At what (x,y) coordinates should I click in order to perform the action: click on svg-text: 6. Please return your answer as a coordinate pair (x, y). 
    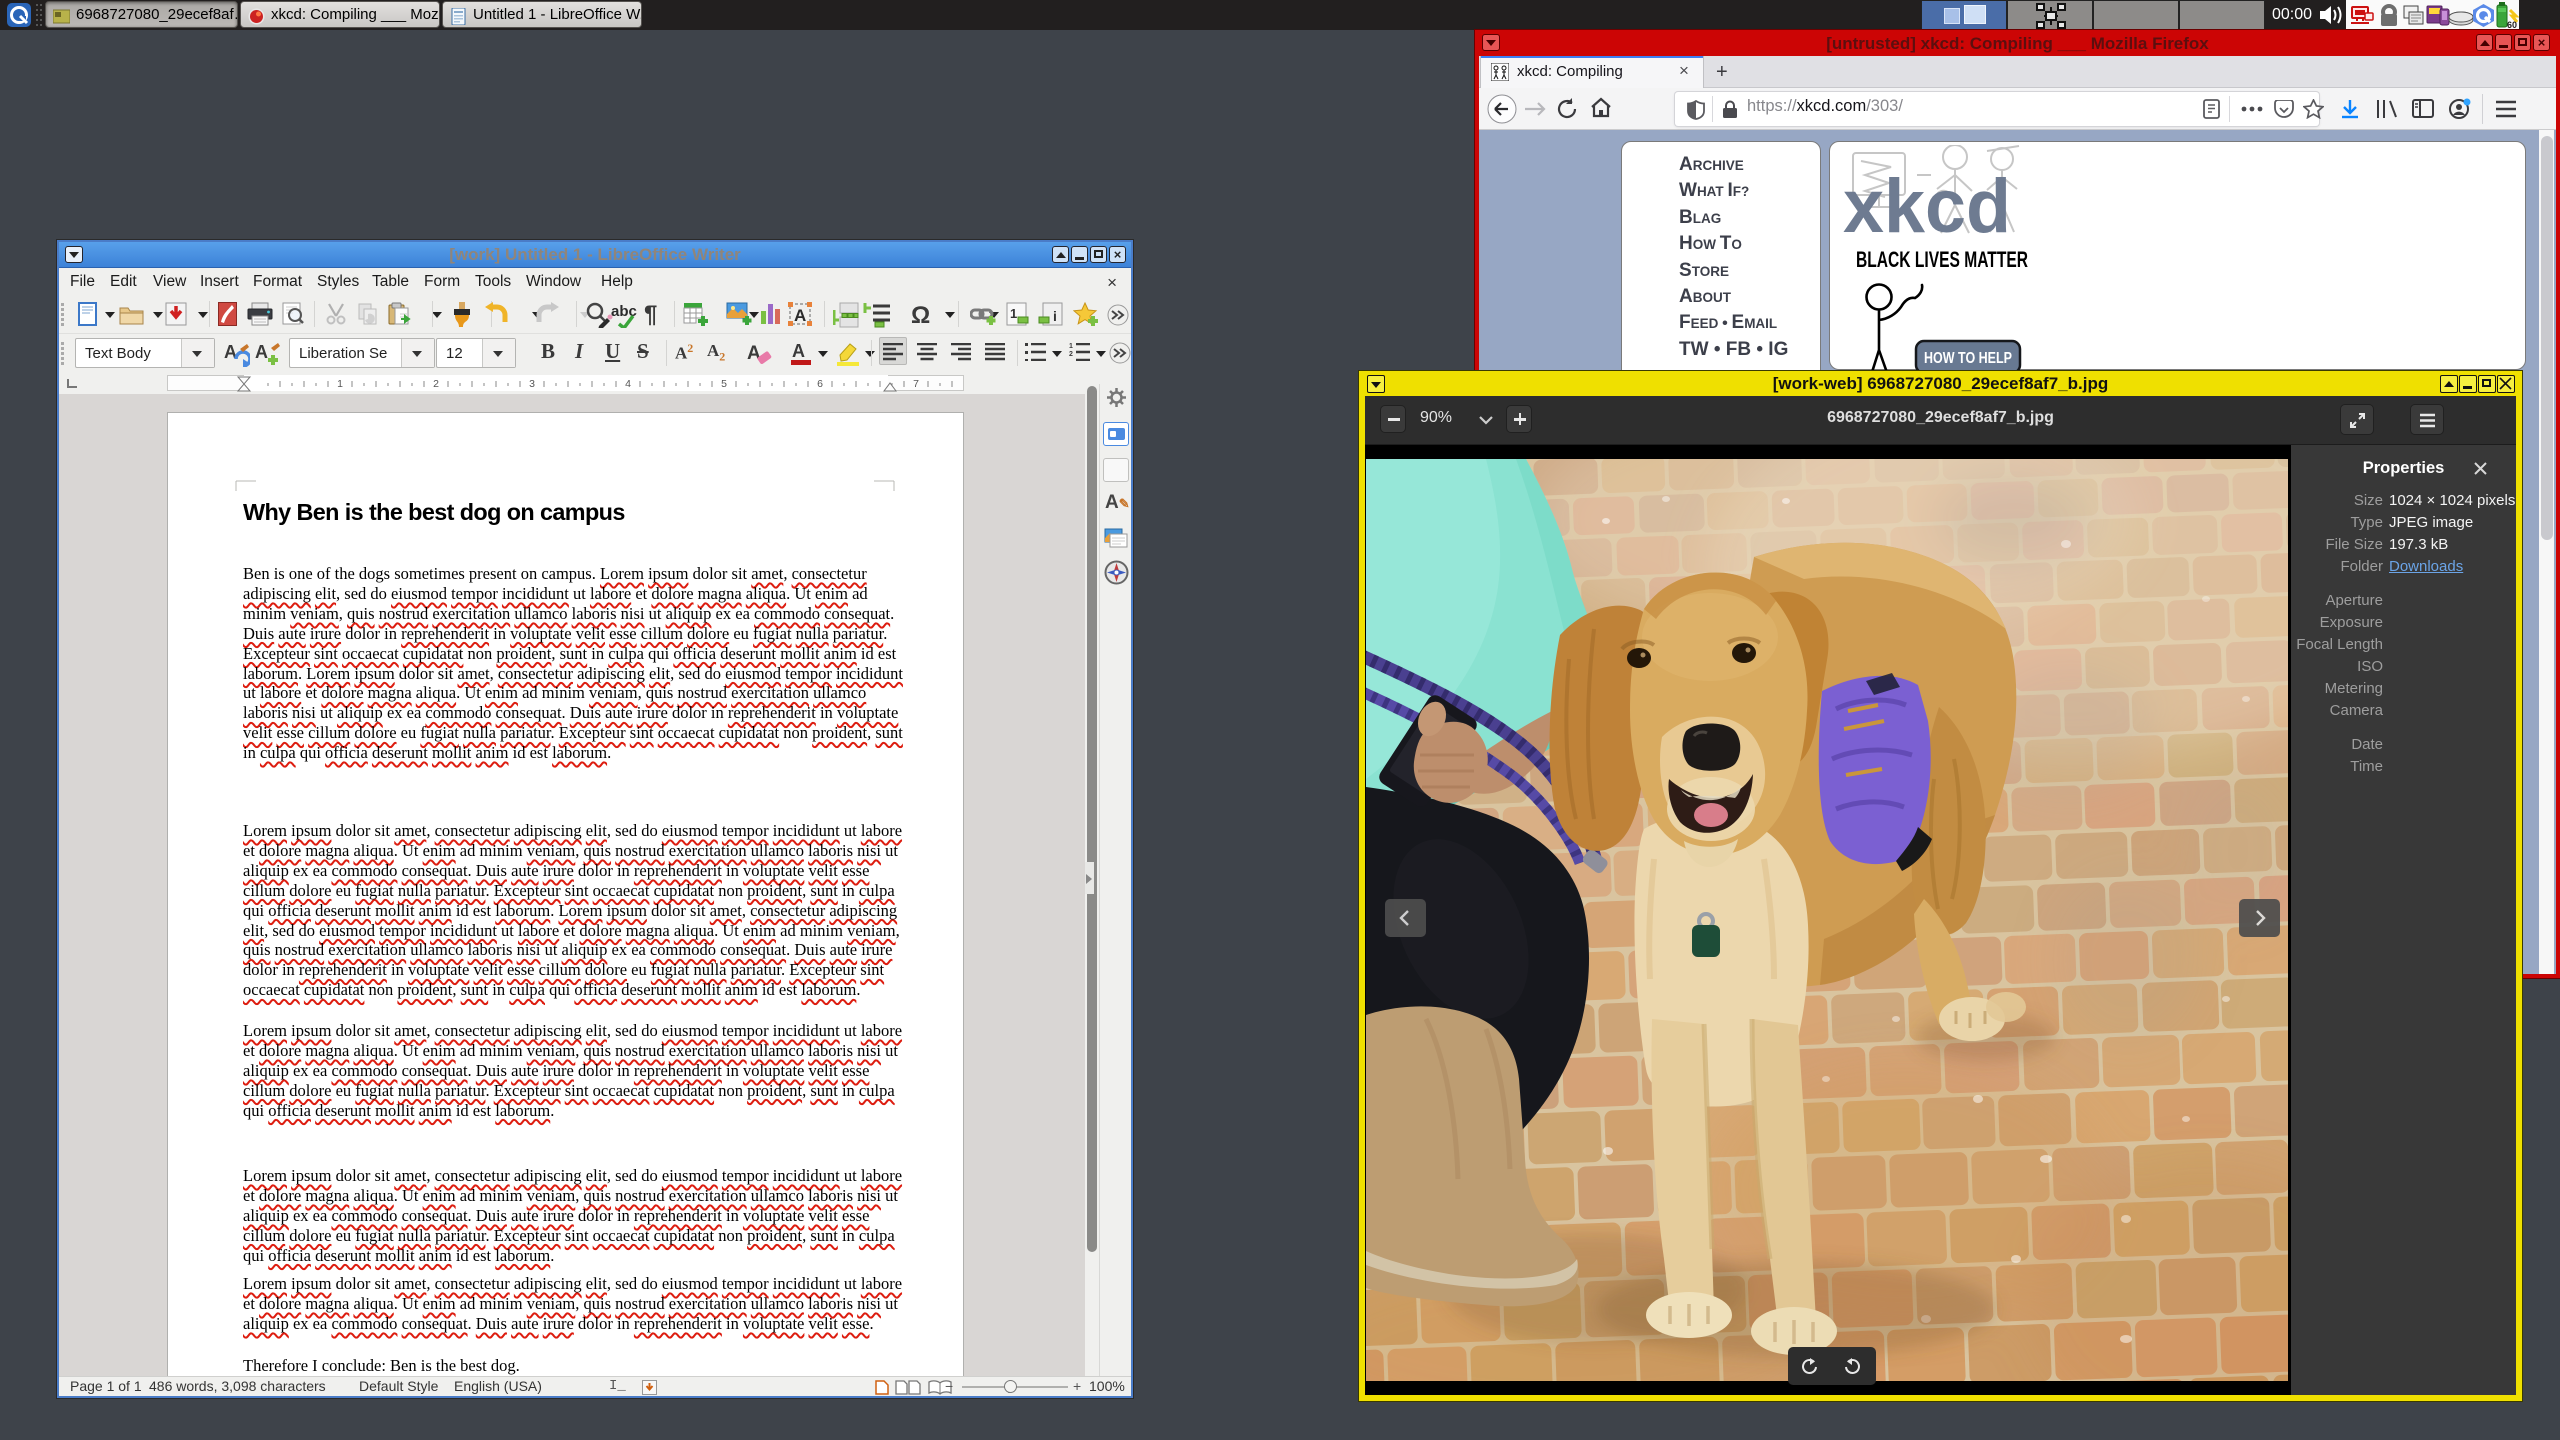
    Looking at the image, I should click on (820, 384).